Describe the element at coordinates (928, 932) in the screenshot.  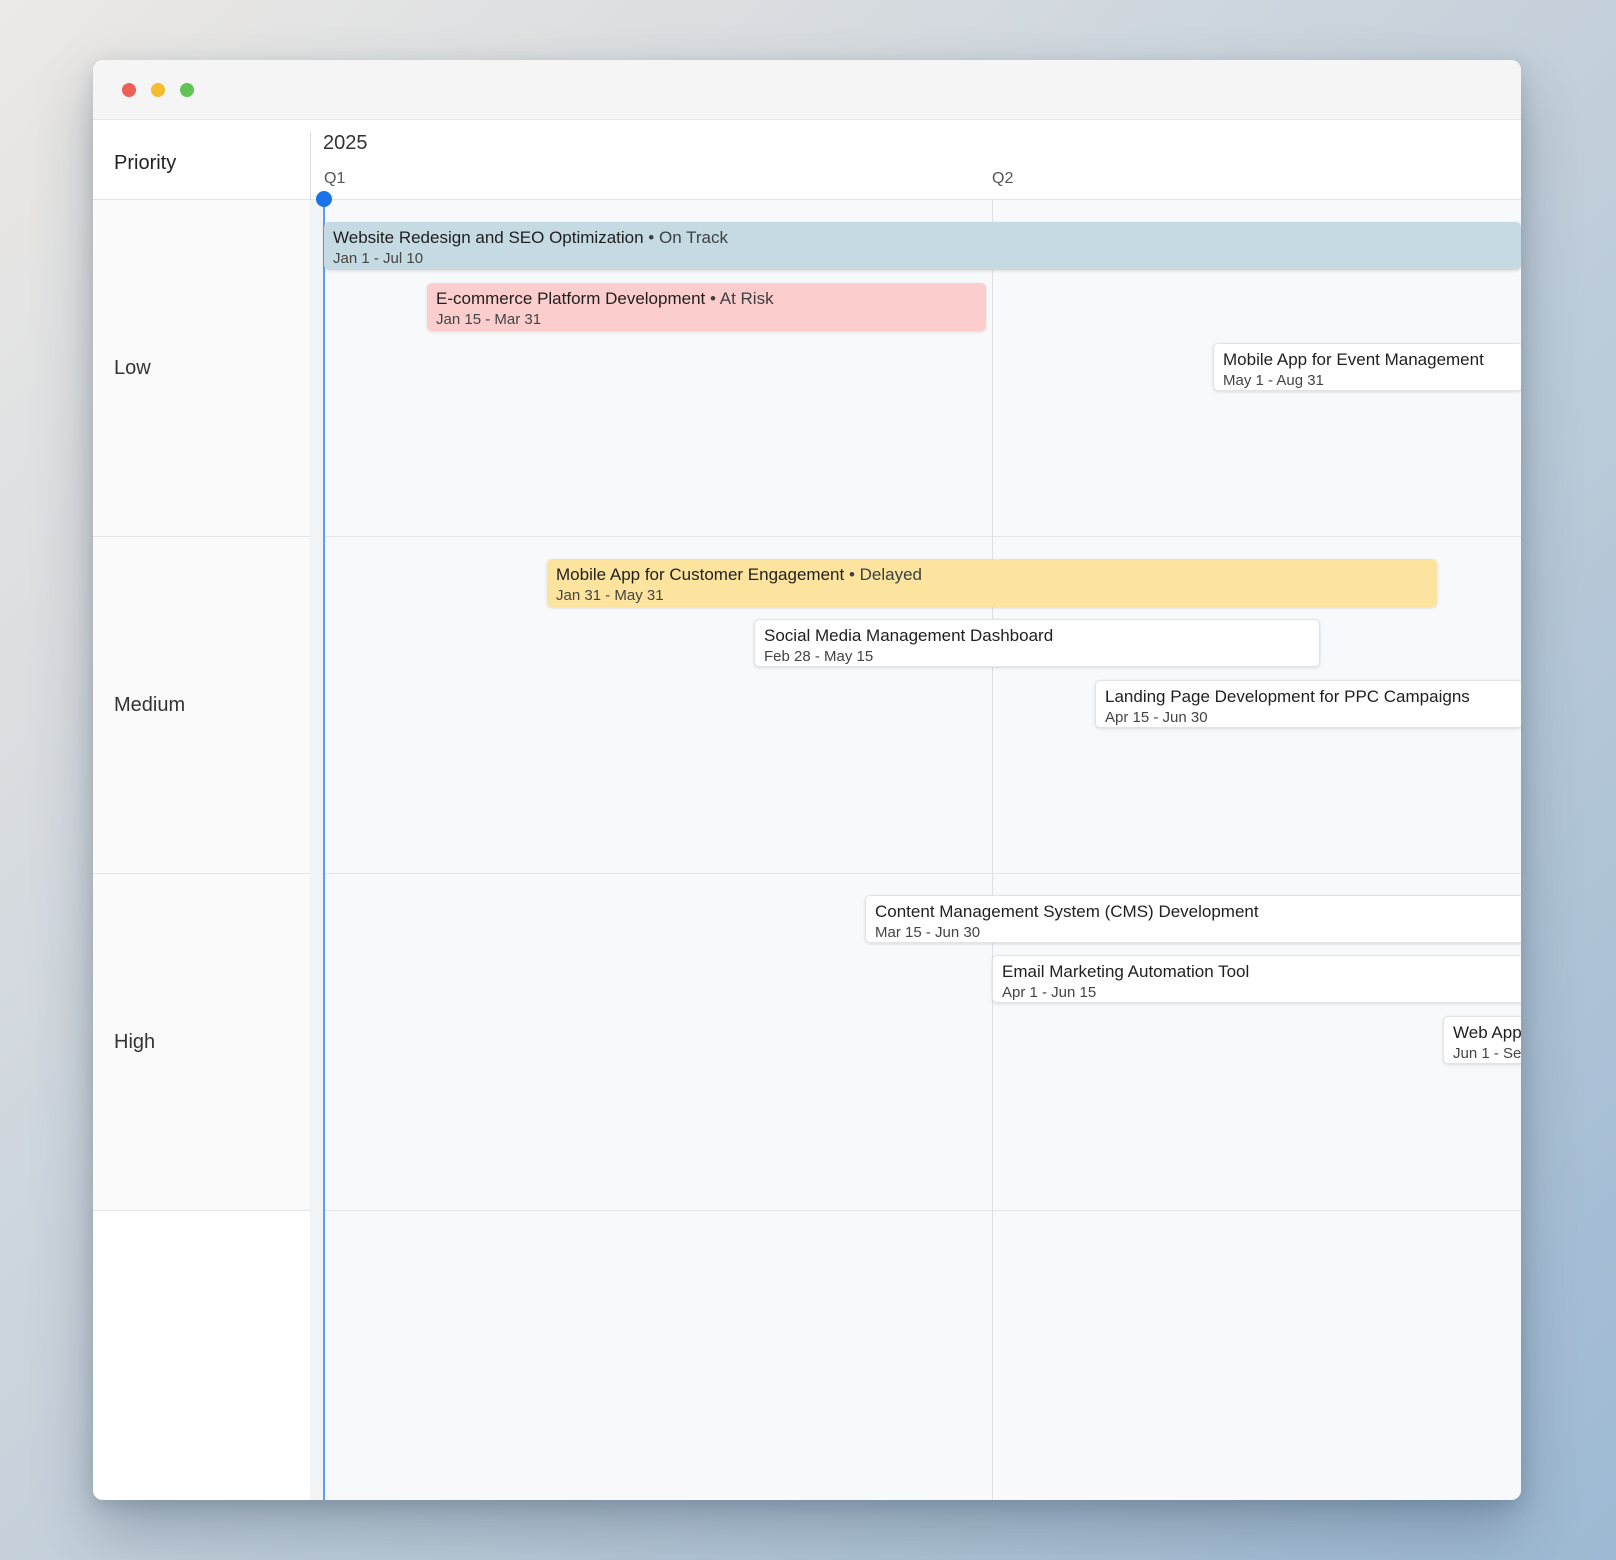
I see `task-dates: Mar 15 - Jun 30` at that location.